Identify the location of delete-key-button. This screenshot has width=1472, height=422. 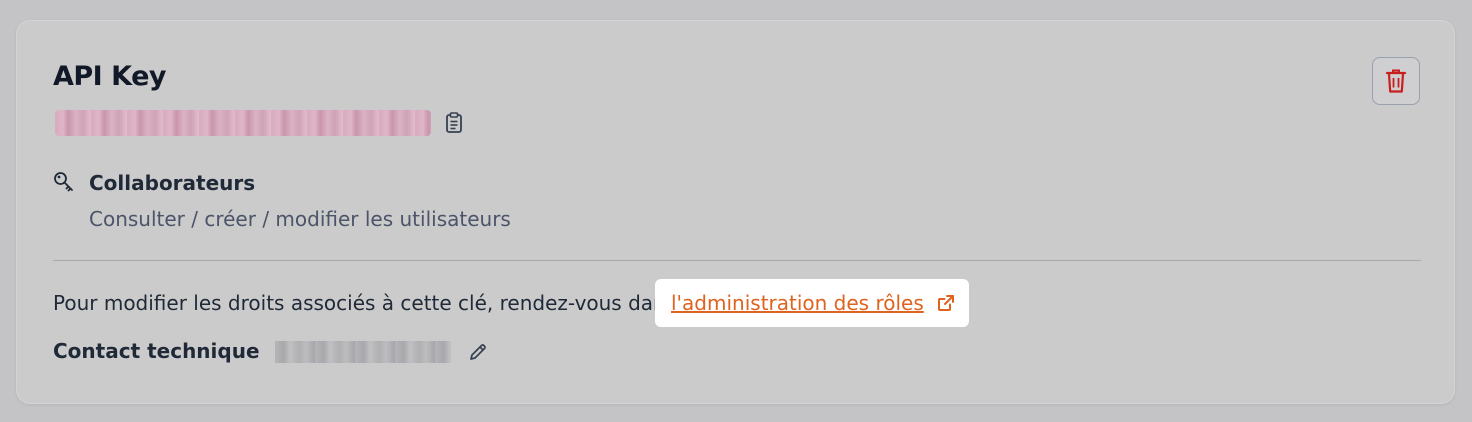
(1396, 81).